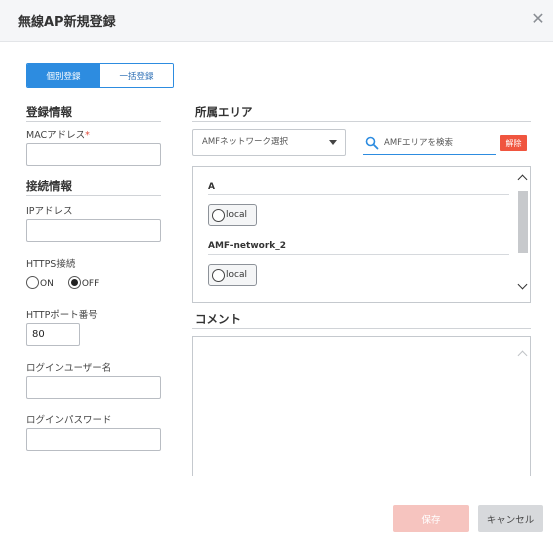  Describe the element at coordinates (361, 328) in the screenshot. I see `comment-divider` at that location.